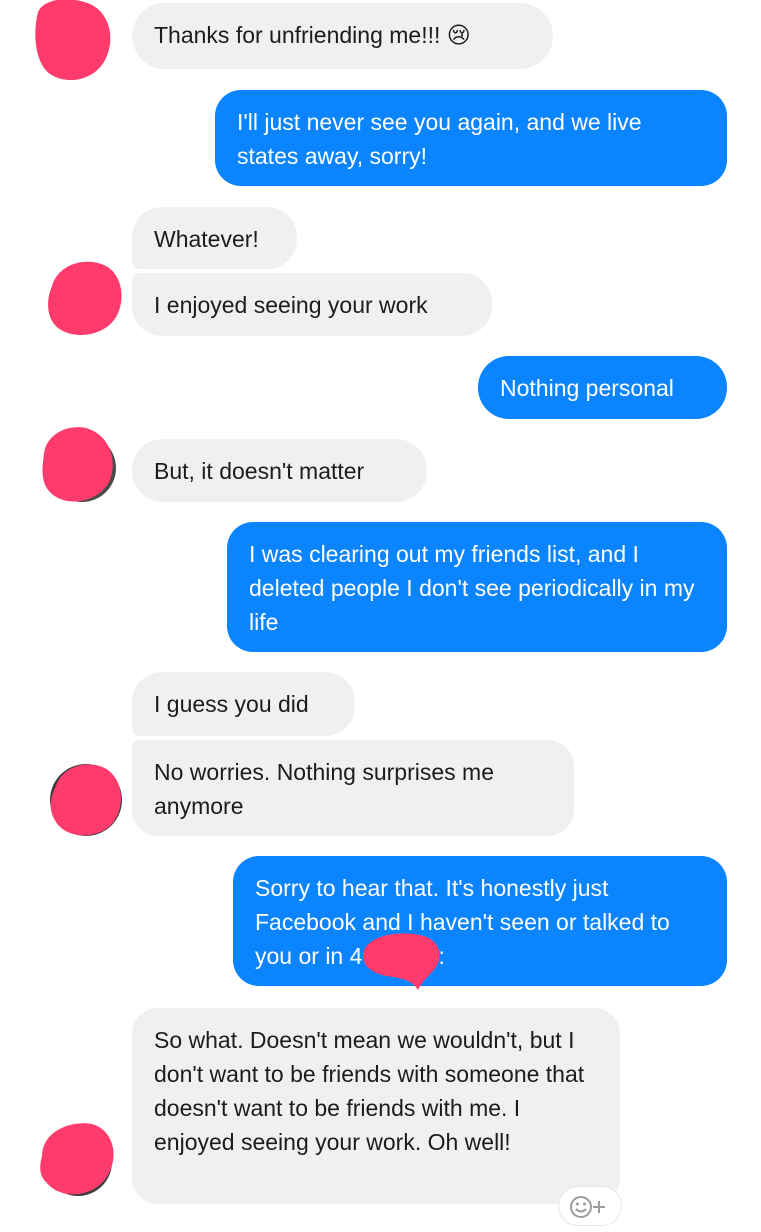  Describe the element at coordinates (231, 704) in the screenshot. I see `message-text: I guess you did` at that location.